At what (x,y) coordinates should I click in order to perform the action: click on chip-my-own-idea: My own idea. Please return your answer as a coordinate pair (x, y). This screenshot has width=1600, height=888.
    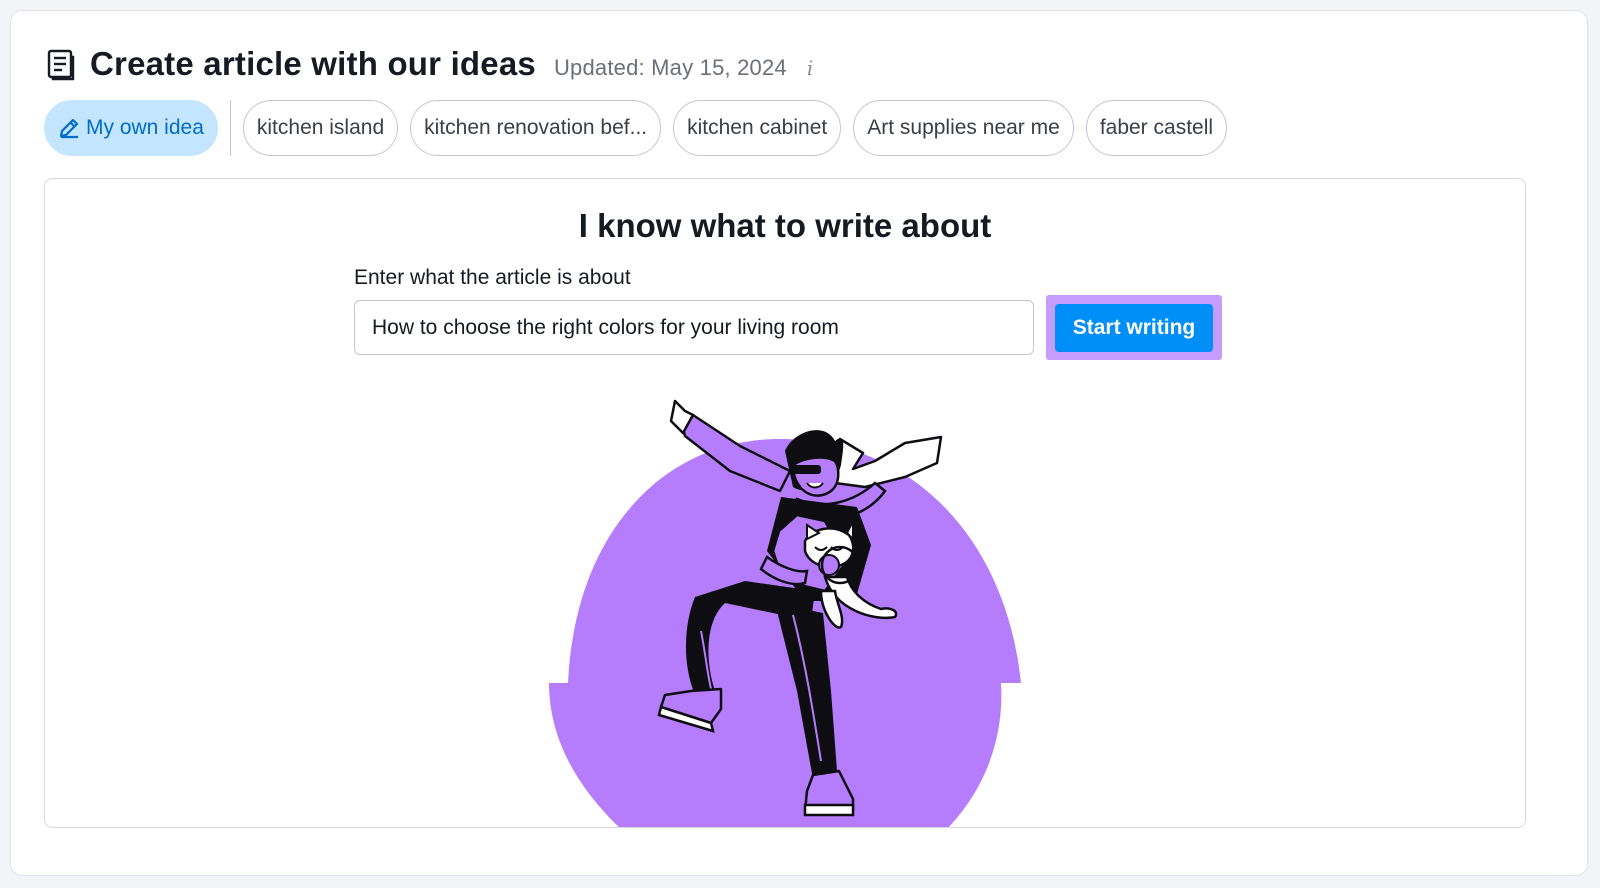
    Looking at the image, I should click on (131, 128).